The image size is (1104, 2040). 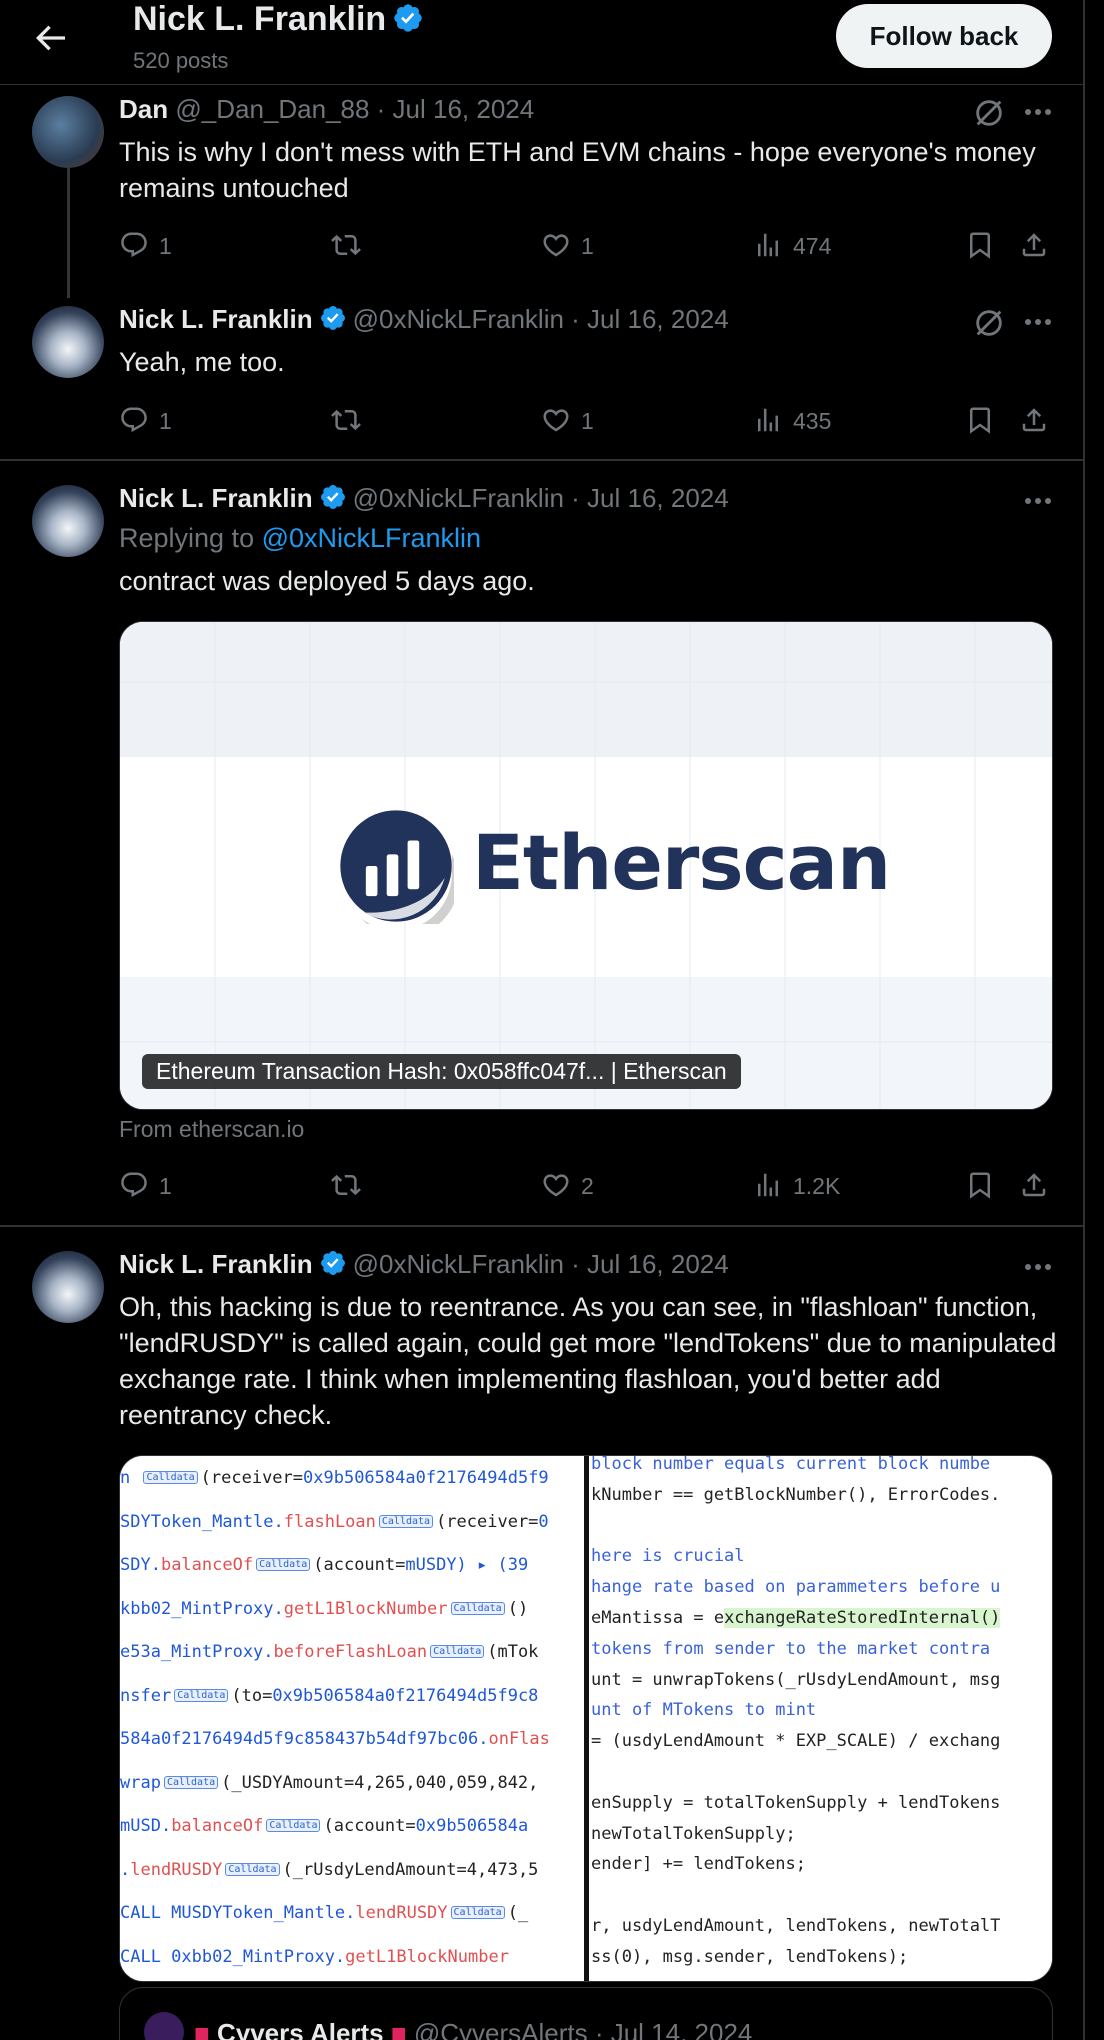 I want to click on code-text: eMantissa = e, so click(x=658, y=1618).